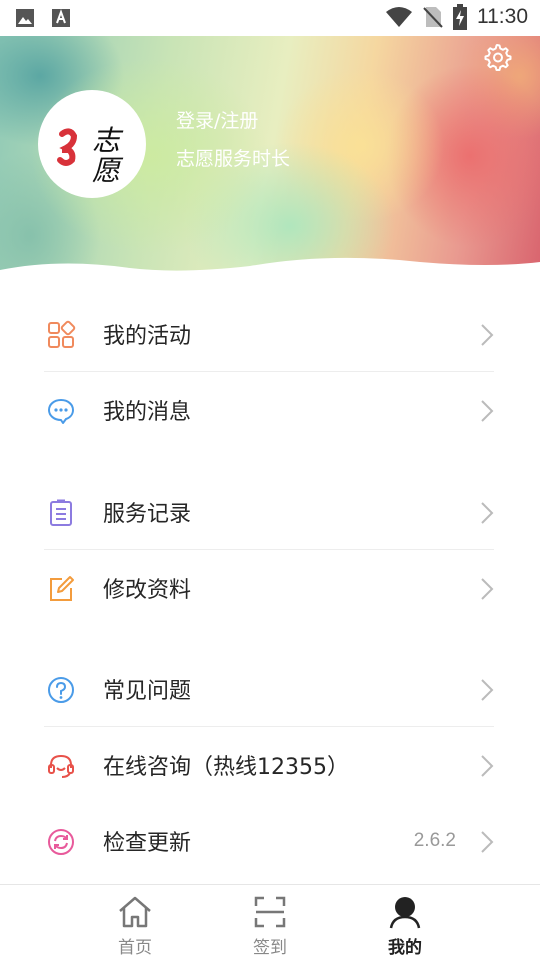 The height and width of the screenshot is (960, 540). I want to click on menu-item-faq: 常见问题, so click(270, 689).